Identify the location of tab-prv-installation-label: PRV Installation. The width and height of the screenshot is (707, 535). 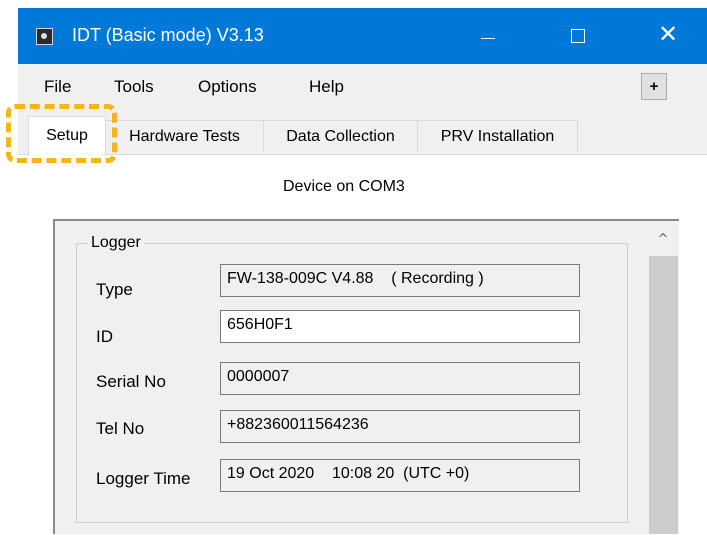
(497, 136).